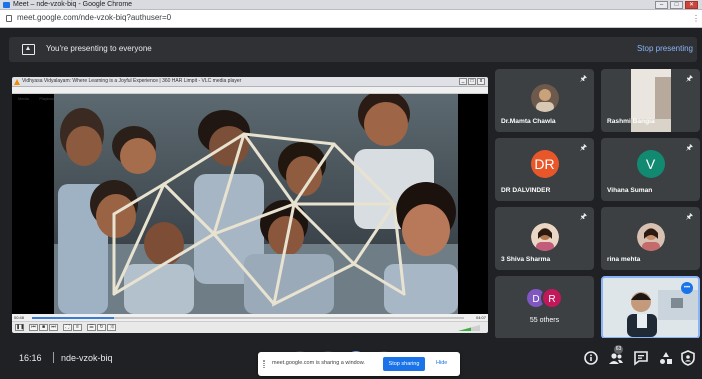 The width and height of the screenshot is (702, 379). Describe the element at coordinates (650, 100) in the screenshot. I see `participant-tile: 🖈 Rashmi Bangia` at that location.